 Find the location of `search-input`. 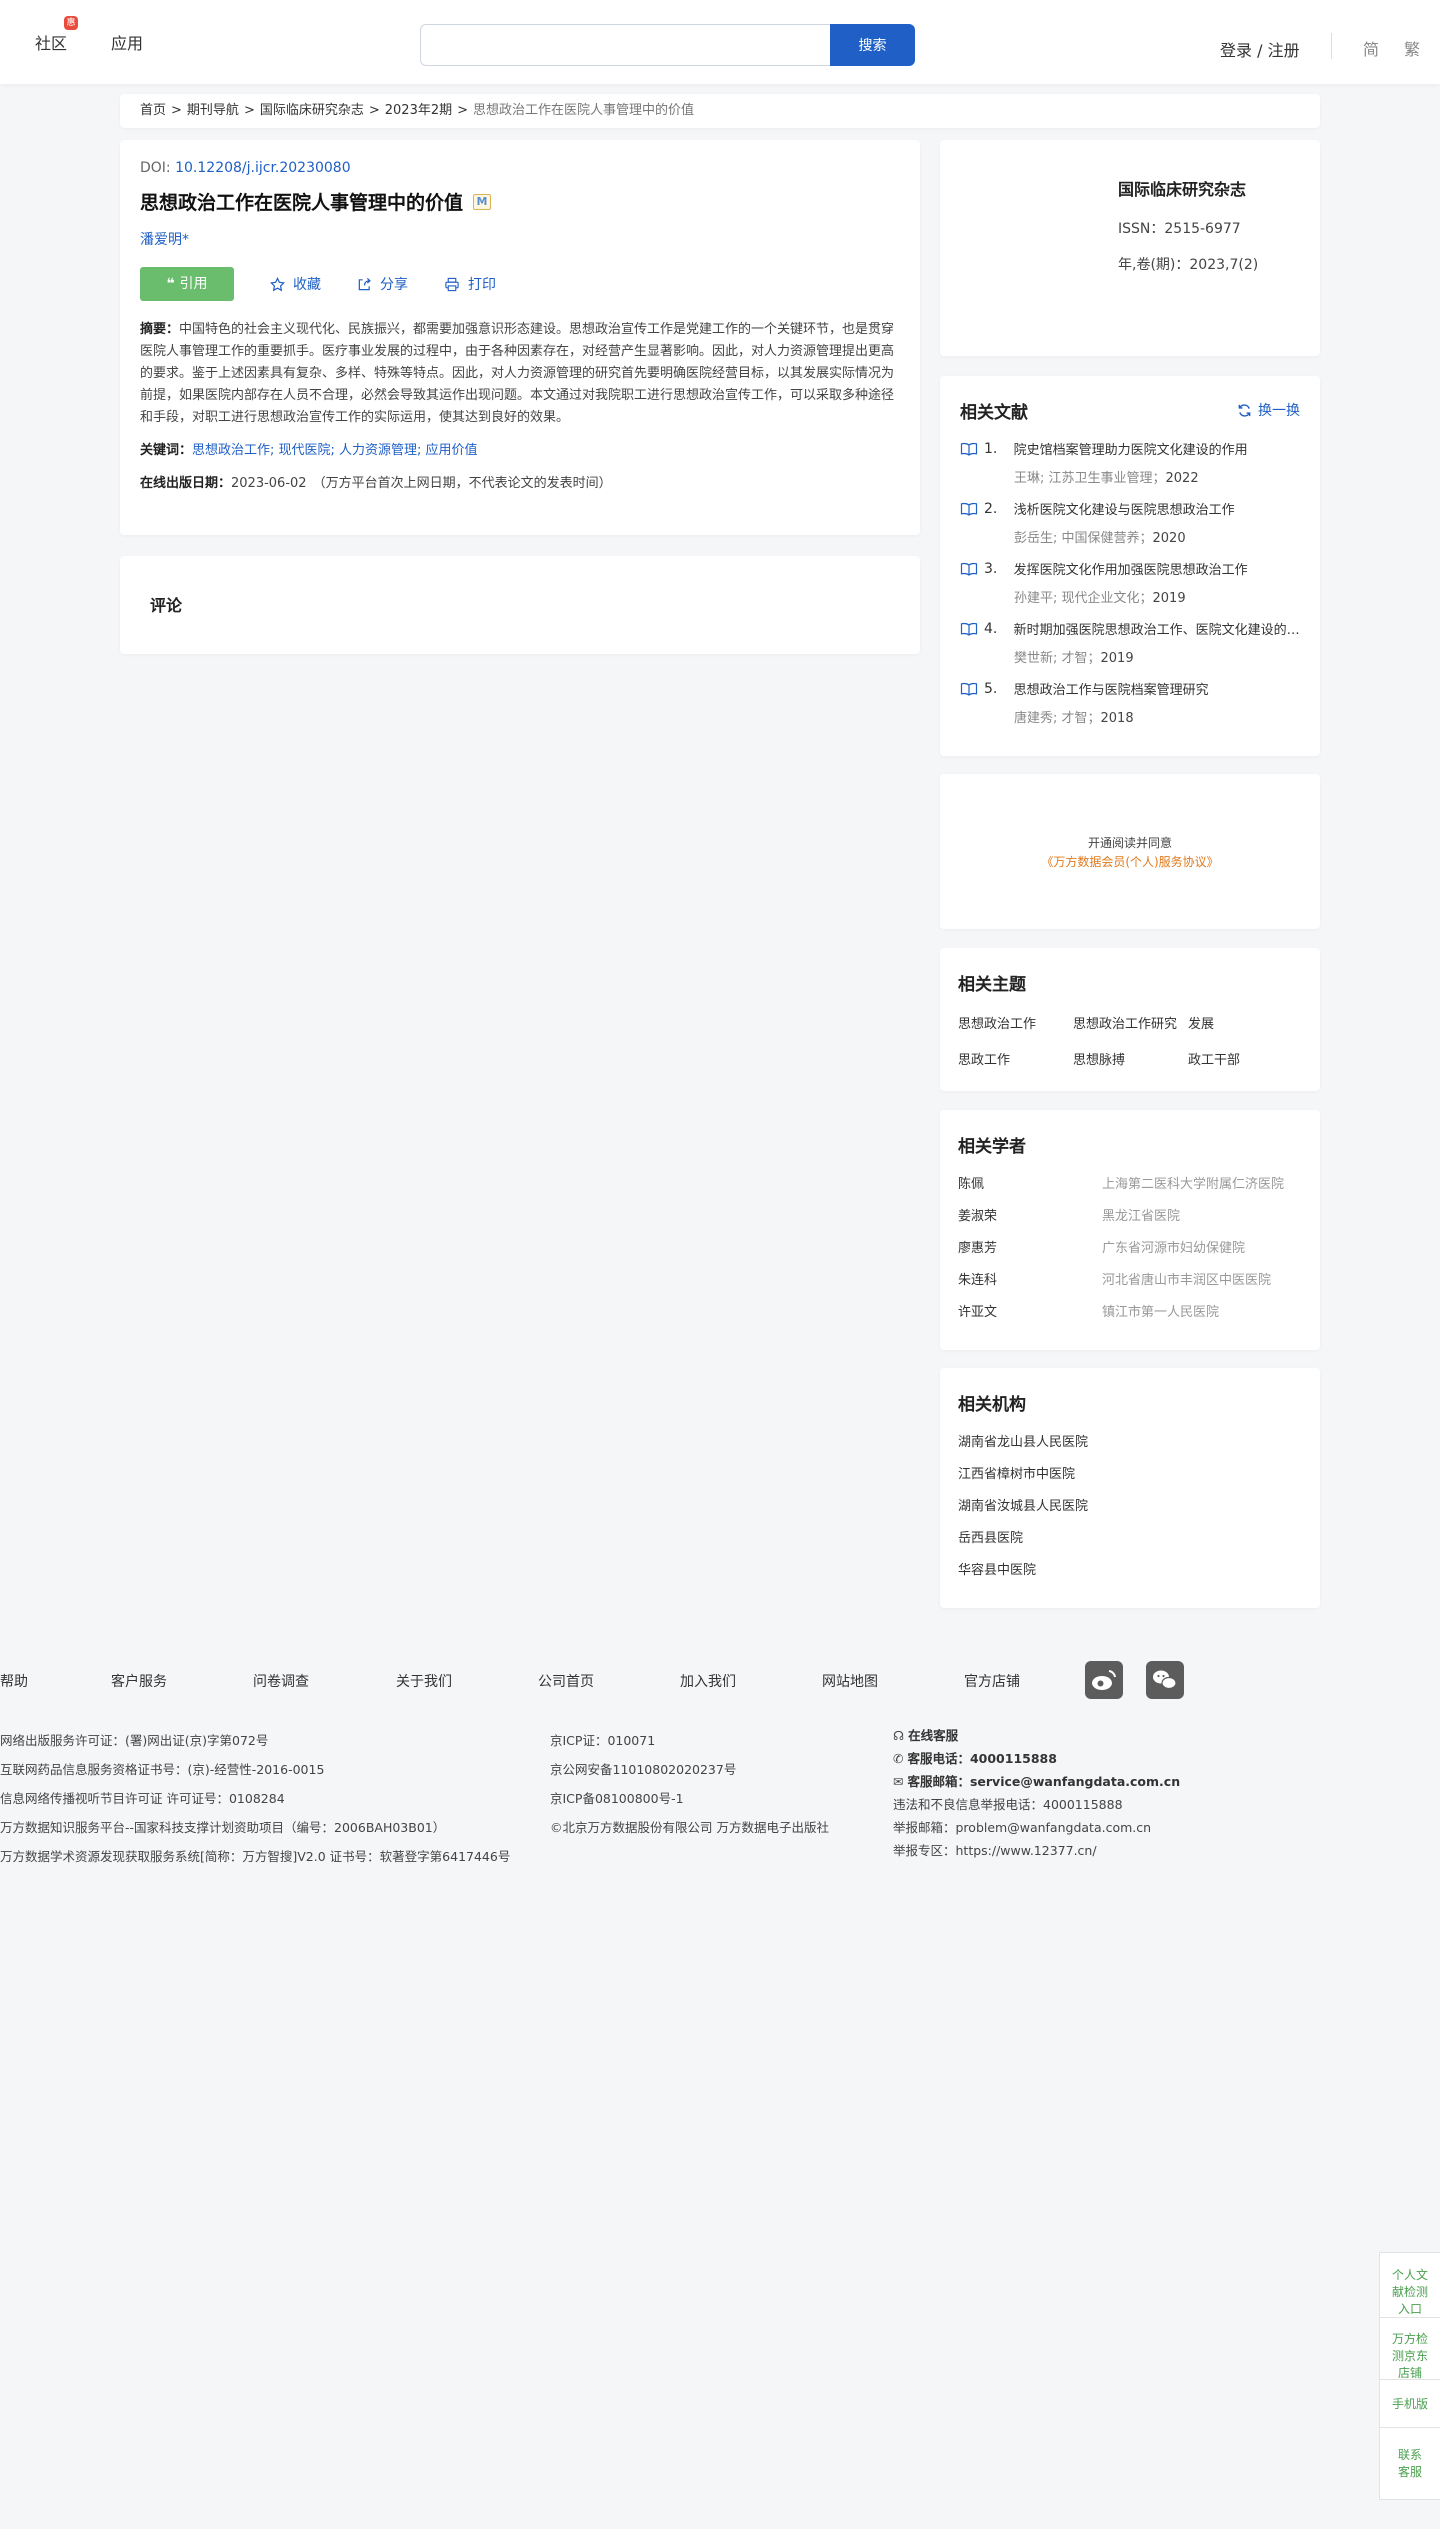

search-input is located at coordinates (625, 45).